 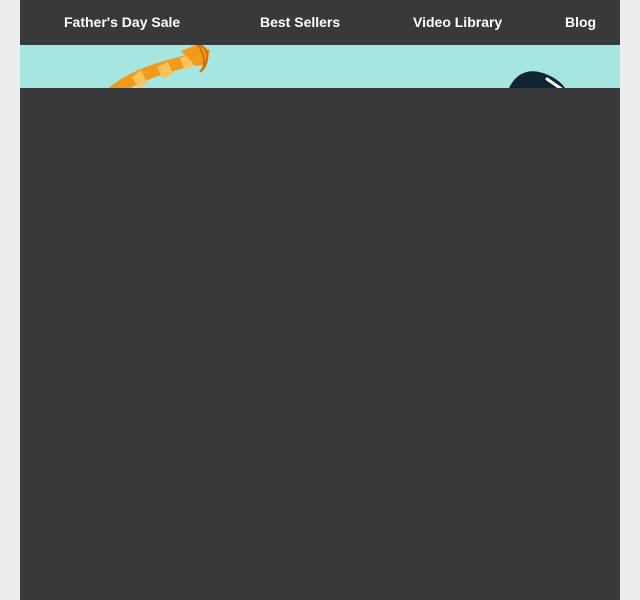 I want to click on nav-link-fathers-day-sale: Father's Day Sale, so click(x=122, y=22).